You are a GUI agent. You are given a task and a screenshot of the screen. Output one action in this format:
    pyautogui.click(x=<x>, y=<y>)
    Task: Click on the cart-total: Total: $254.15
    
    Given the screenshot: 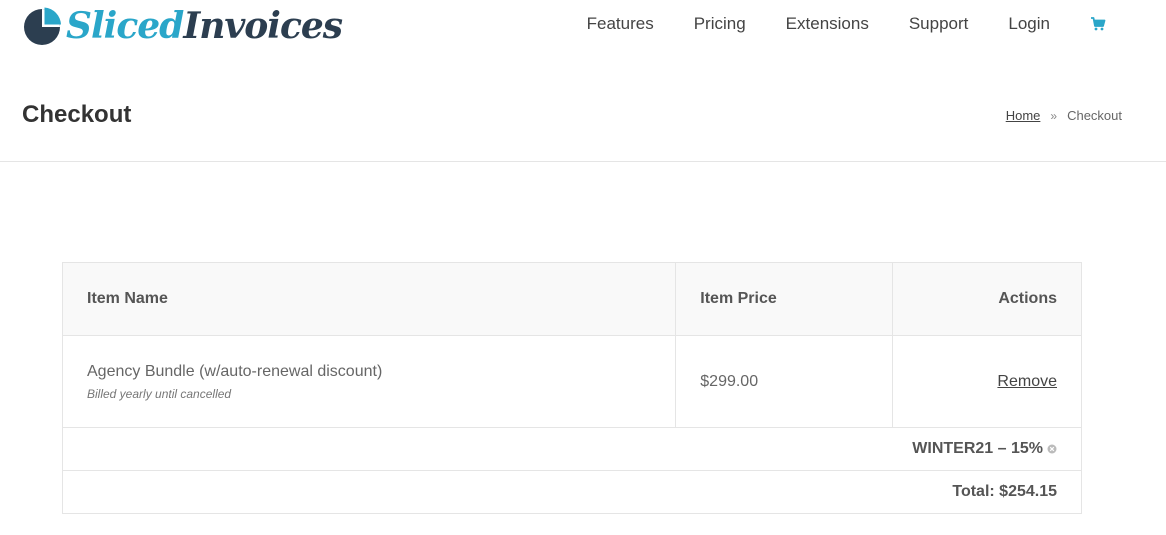 What is the action you would take?
    pyautogui.click(x=1004, y=491)
    